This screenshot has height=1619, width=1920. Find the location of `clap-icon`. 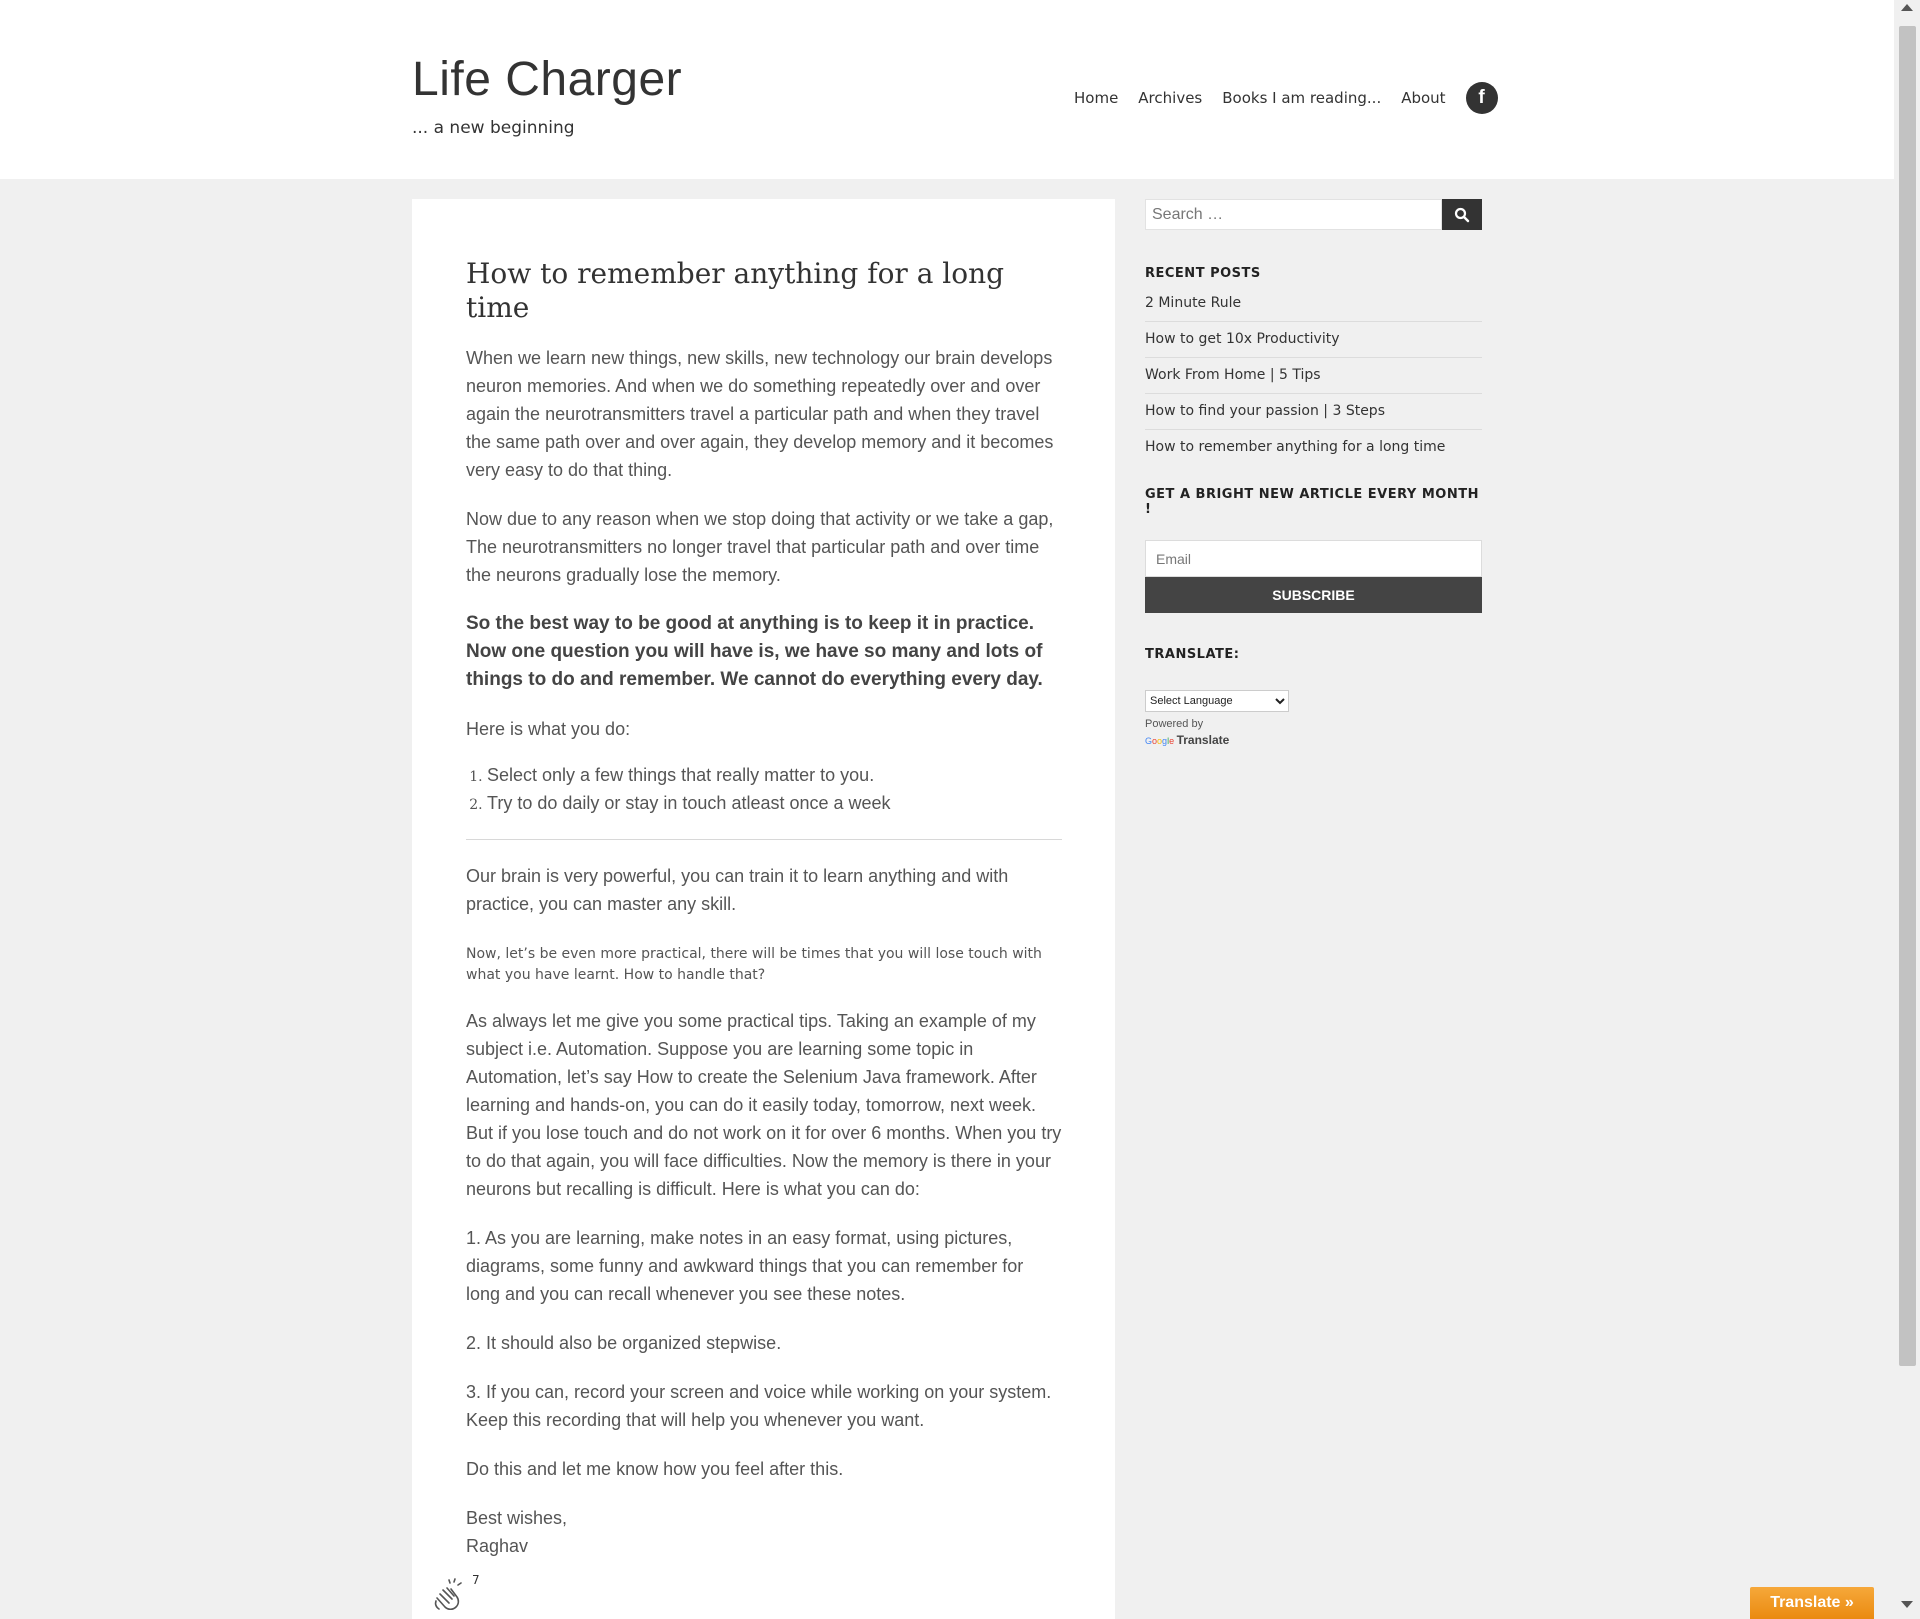

clap-icon is located at coordinates (448, 1597).